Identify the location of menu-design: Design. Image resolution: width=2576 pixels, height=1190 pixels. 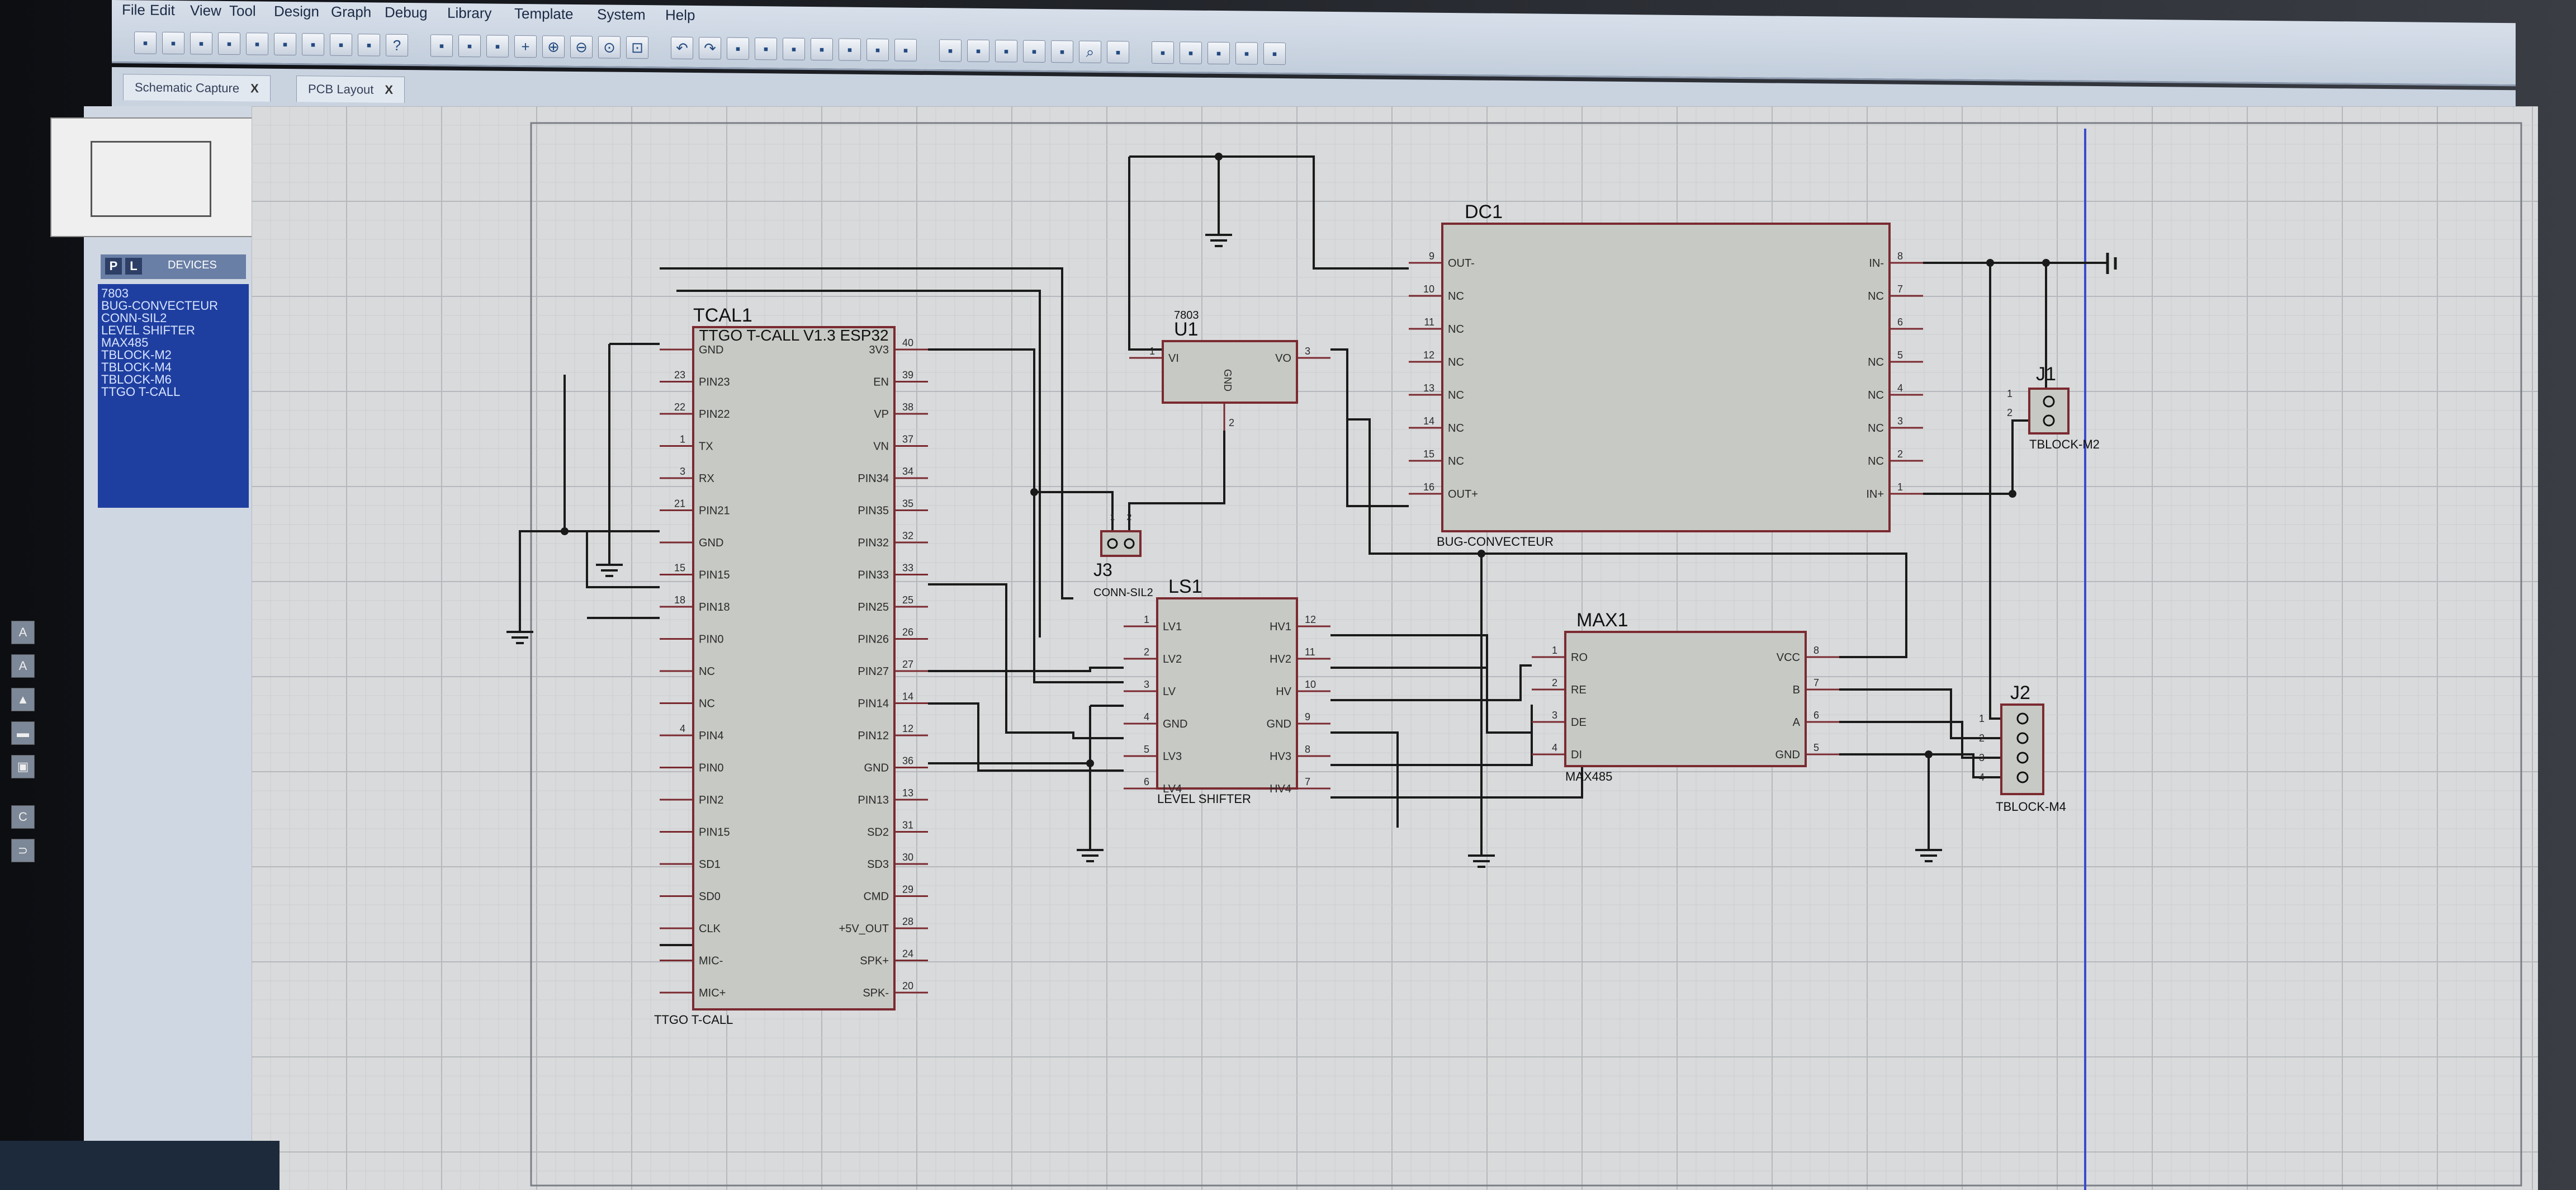
(296, 12).